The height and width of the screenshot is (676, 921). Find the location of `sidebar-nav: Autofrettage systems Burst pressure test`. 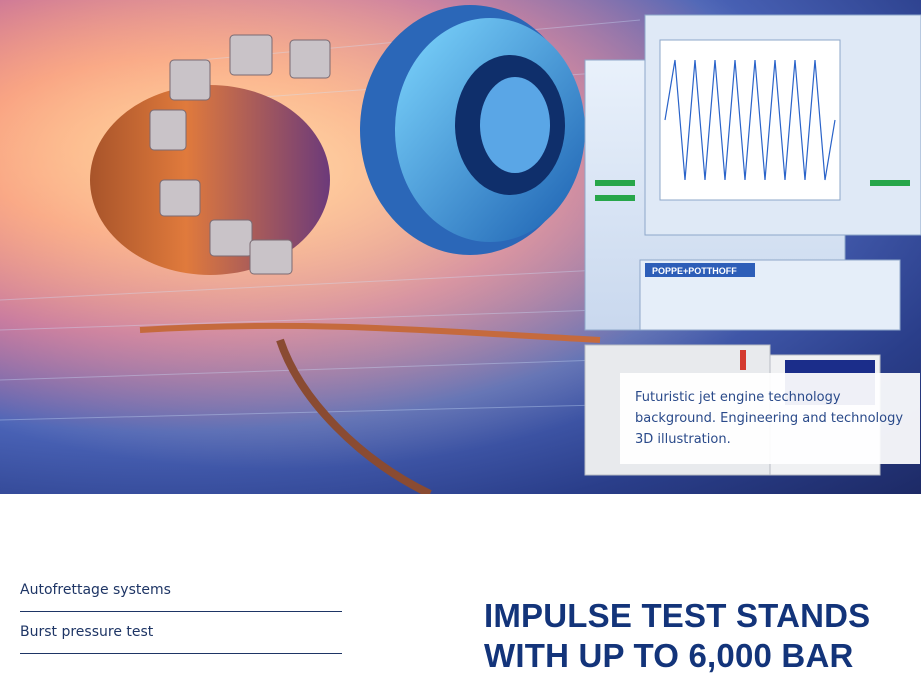

sidebar-nav: Autofrettage systems Burst pressure test is located at coordinates (181, 612).